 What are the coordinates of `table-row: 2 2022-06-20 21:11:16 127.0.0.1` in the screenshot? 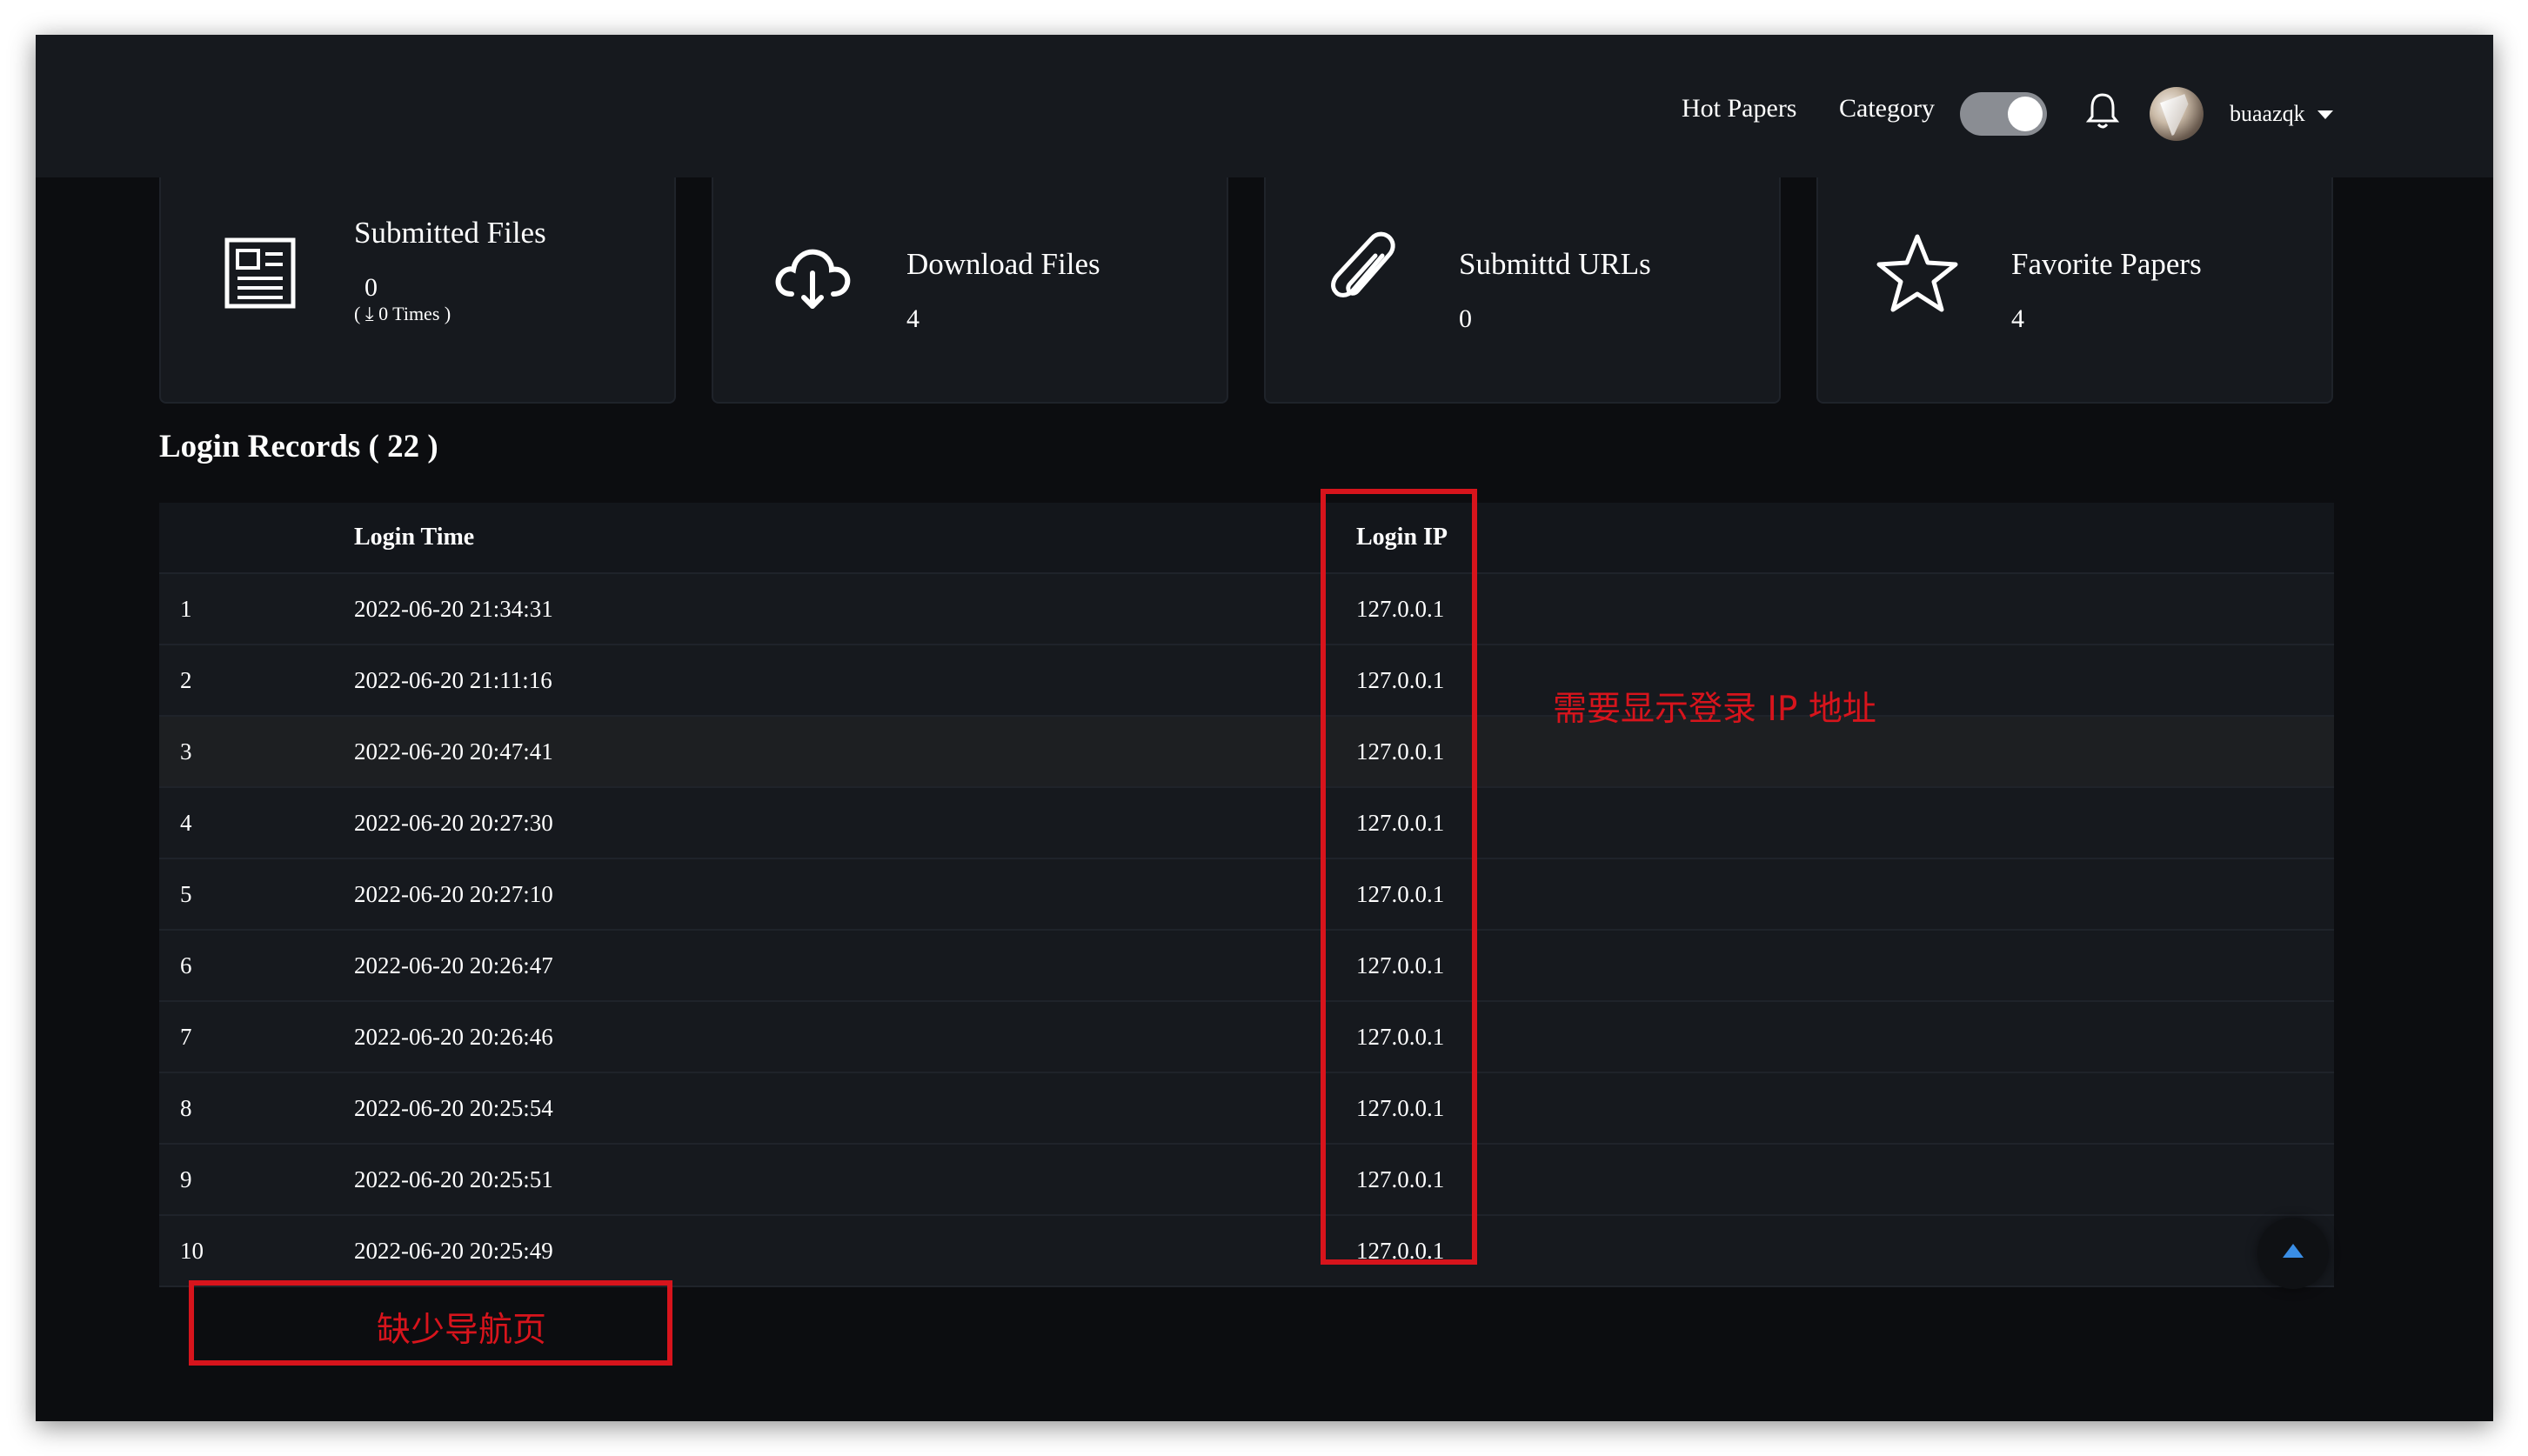 It's located at (1246, 681).